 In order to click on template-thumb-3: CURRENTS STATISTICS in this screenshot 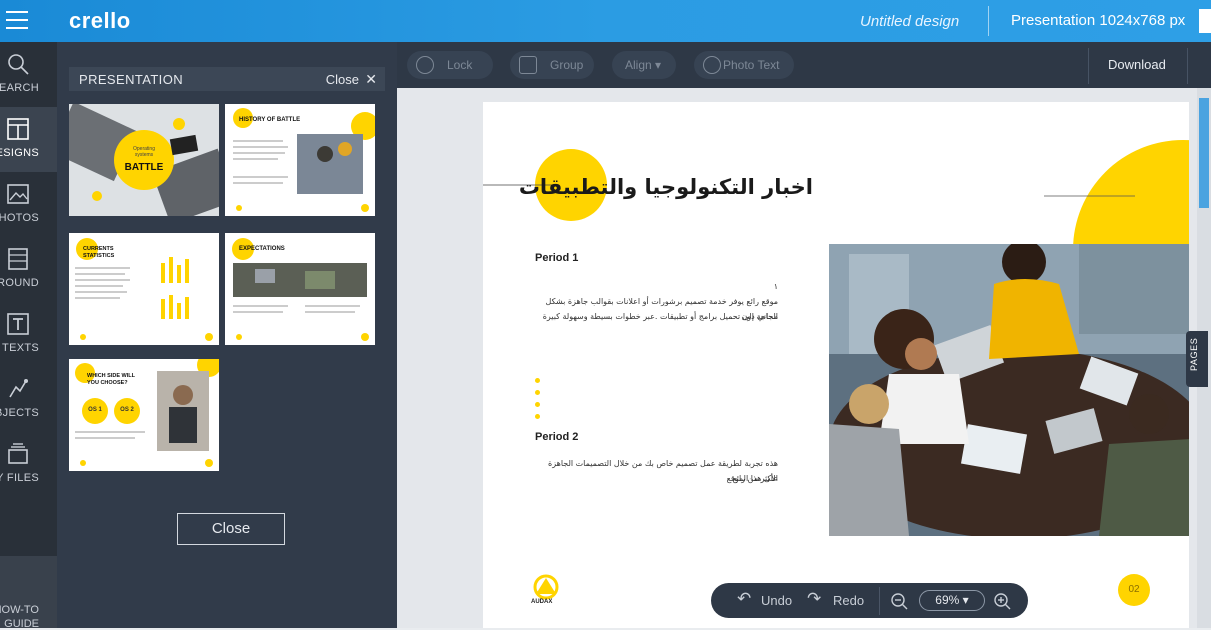, I will do `click(144, 289)`.